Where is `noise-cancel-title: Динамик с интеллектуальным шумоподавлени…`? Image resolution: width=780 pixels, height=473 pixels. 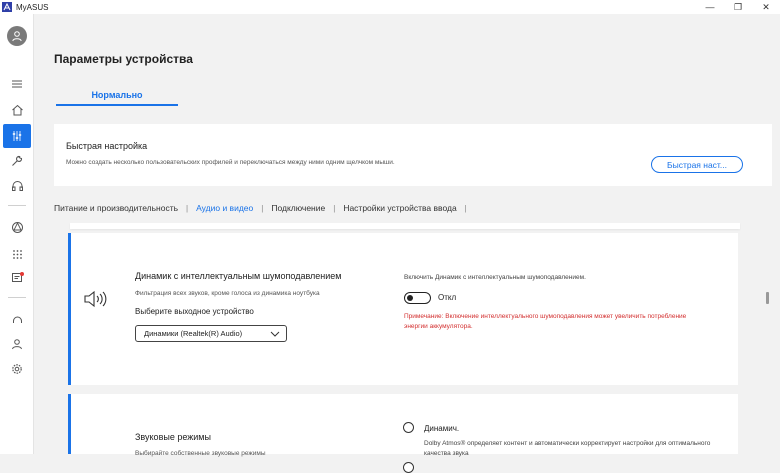
noise-cancel-title: Динамик с интеллектуальным шумоподавлени… is located at coordinates (238, 276).